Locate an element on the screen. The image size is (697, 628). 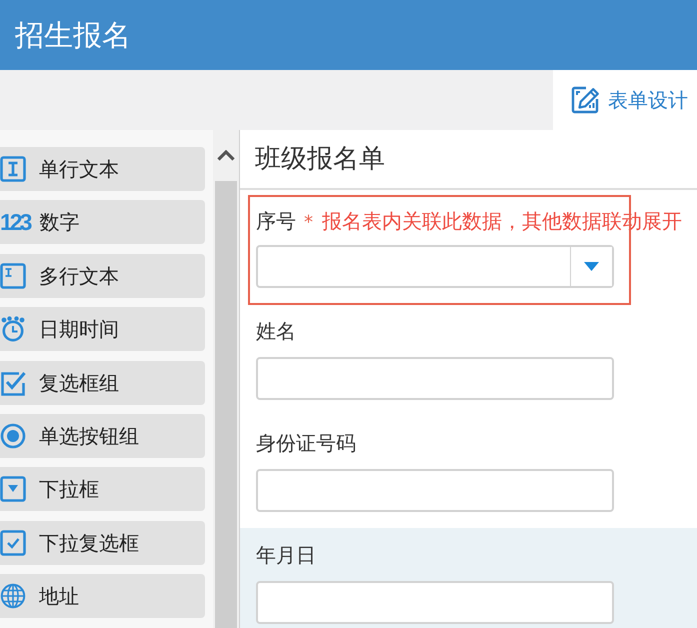
dropdown-button is located at coordinates (591, 266).